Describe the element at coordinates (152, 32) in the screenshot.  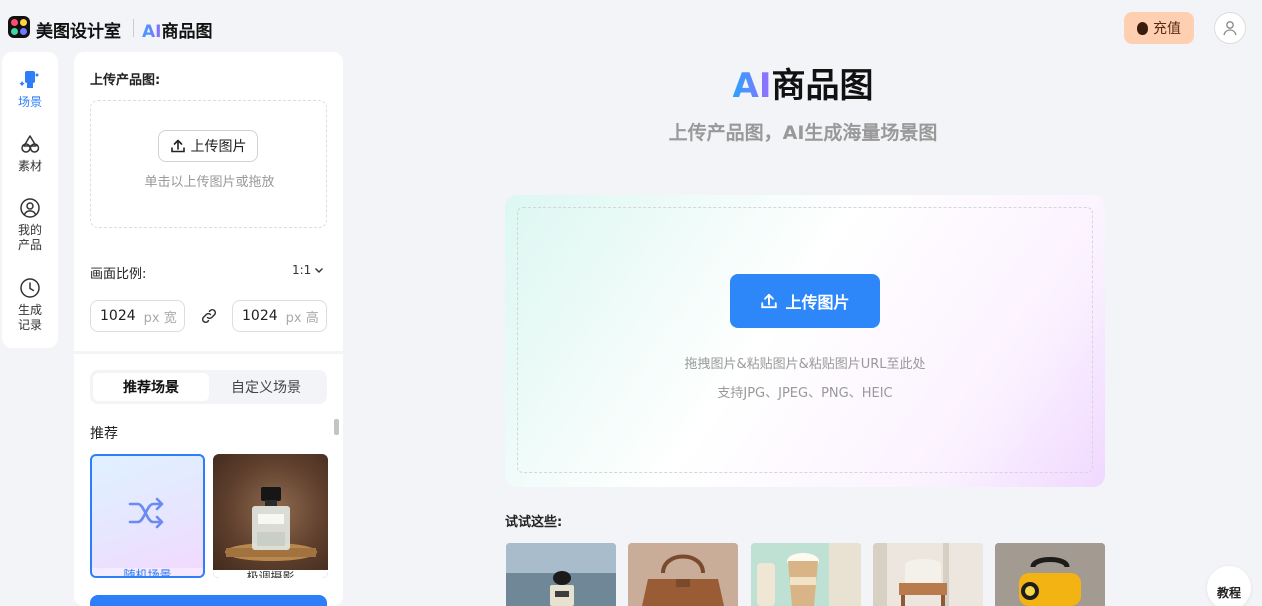
I see `product-prefix: AI` at that location.